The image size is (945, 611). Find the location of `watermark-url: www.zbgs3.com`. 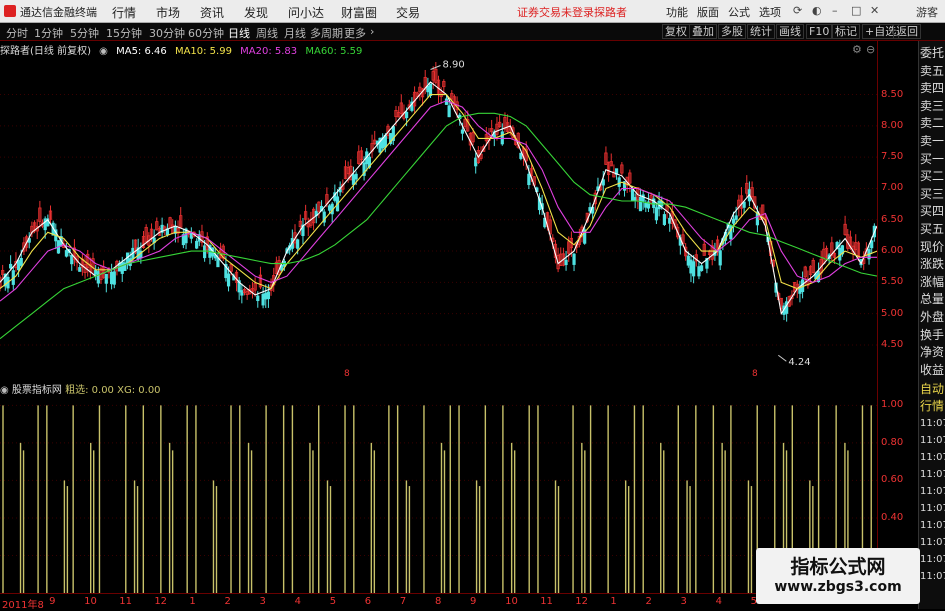

watermark-url: www.zbgs3.com is located at coordinates (838, 587).